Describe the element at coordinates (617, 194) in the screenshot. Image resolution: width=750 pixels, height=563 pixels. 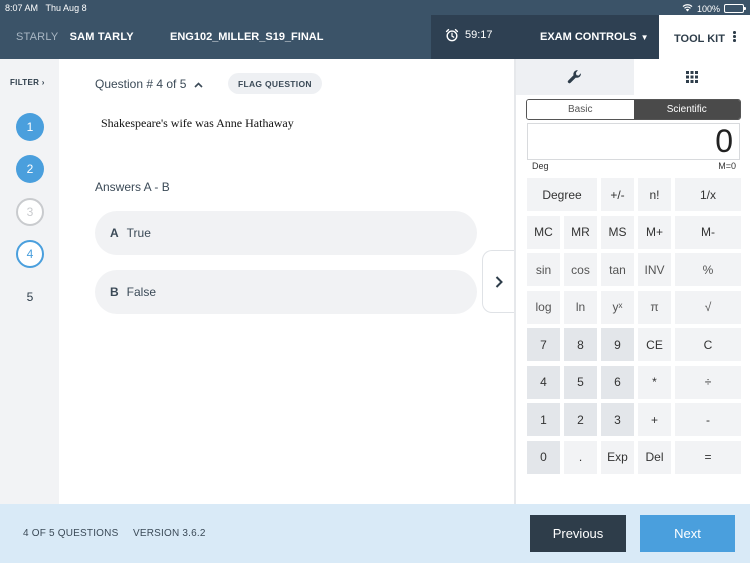
I see `calc-key: +/-` at that location.